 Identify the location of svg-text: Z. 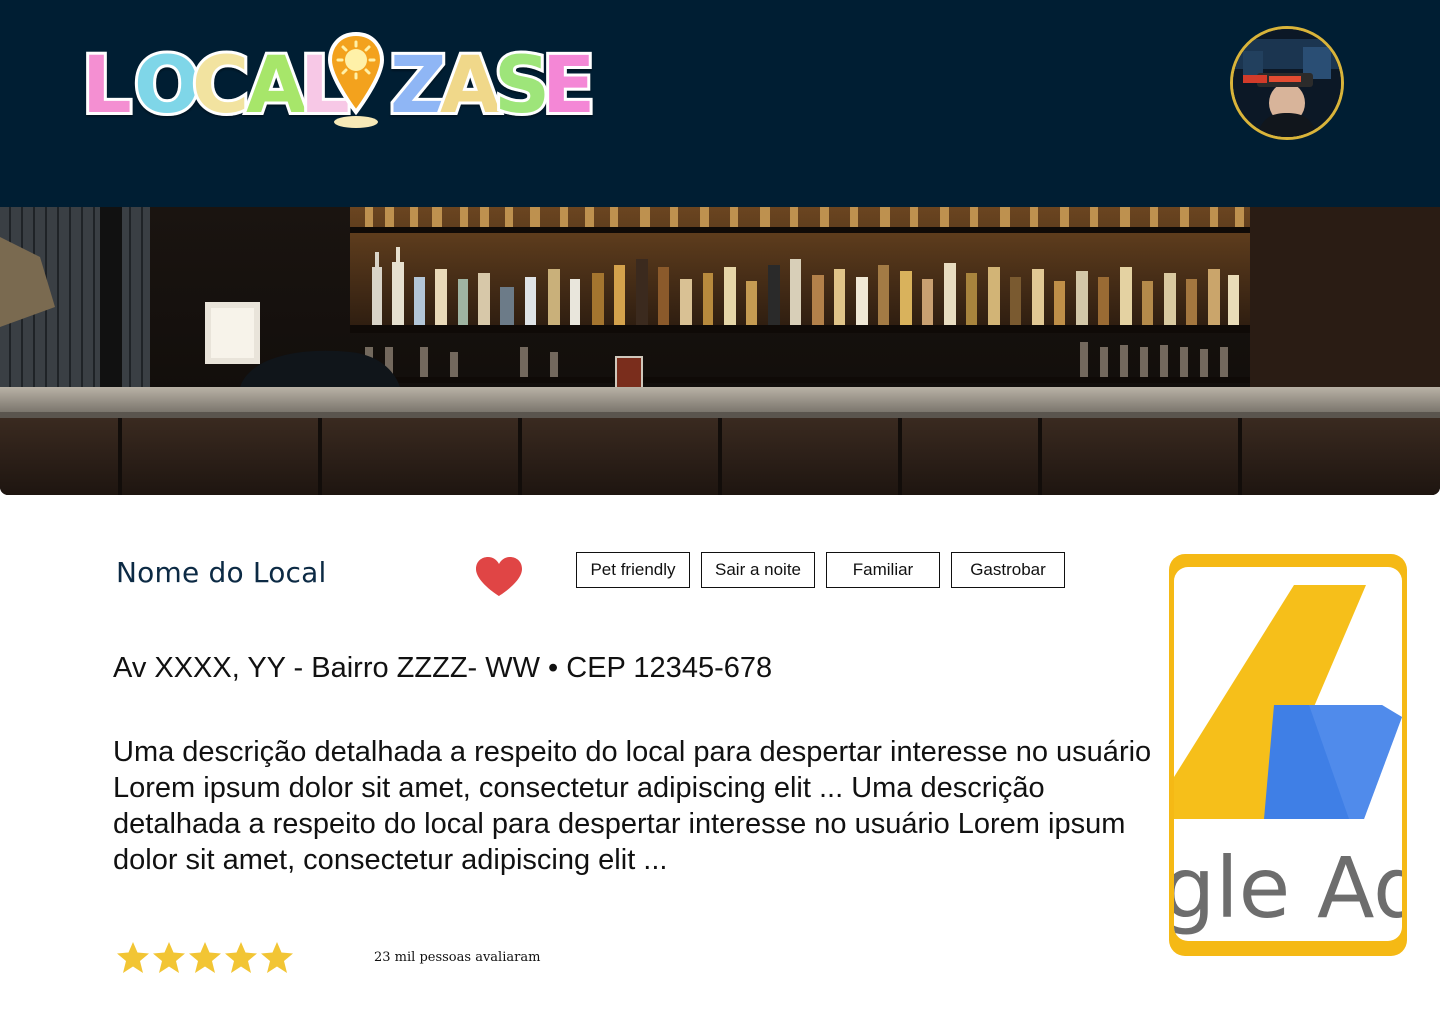
(418, 86).